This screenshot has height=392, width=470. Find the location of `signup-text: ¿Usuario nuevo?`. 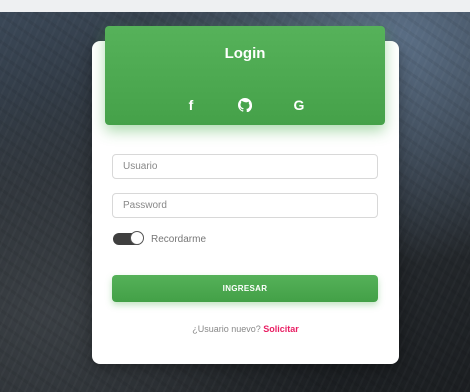

signup-text: ¿Usuario nuevo? is located at coordinates (226, 329).